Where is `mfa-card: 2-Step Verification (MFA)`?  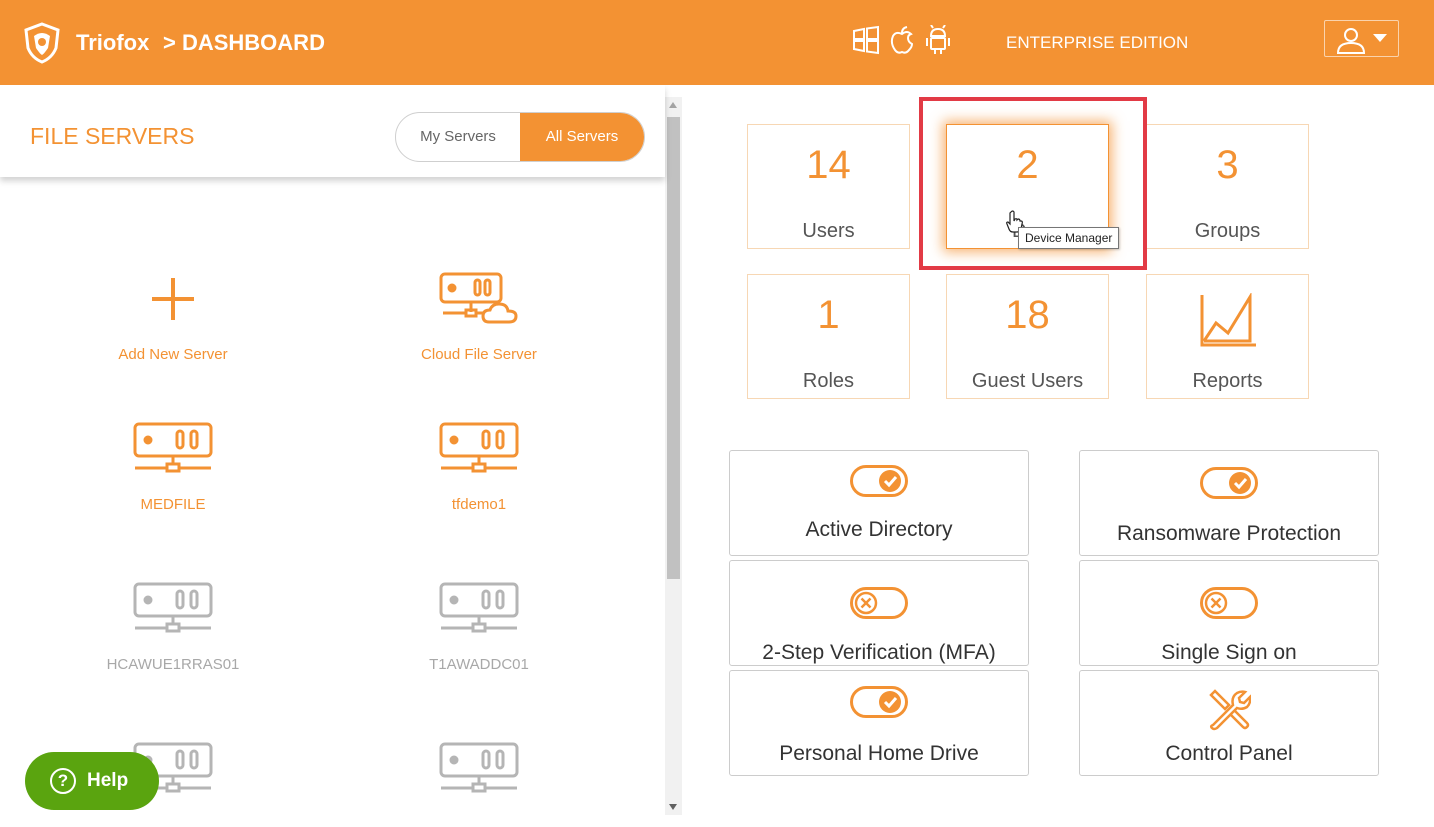 mfa-card: 2-Step Verification (MFA) is located at coordinates (879, 613).